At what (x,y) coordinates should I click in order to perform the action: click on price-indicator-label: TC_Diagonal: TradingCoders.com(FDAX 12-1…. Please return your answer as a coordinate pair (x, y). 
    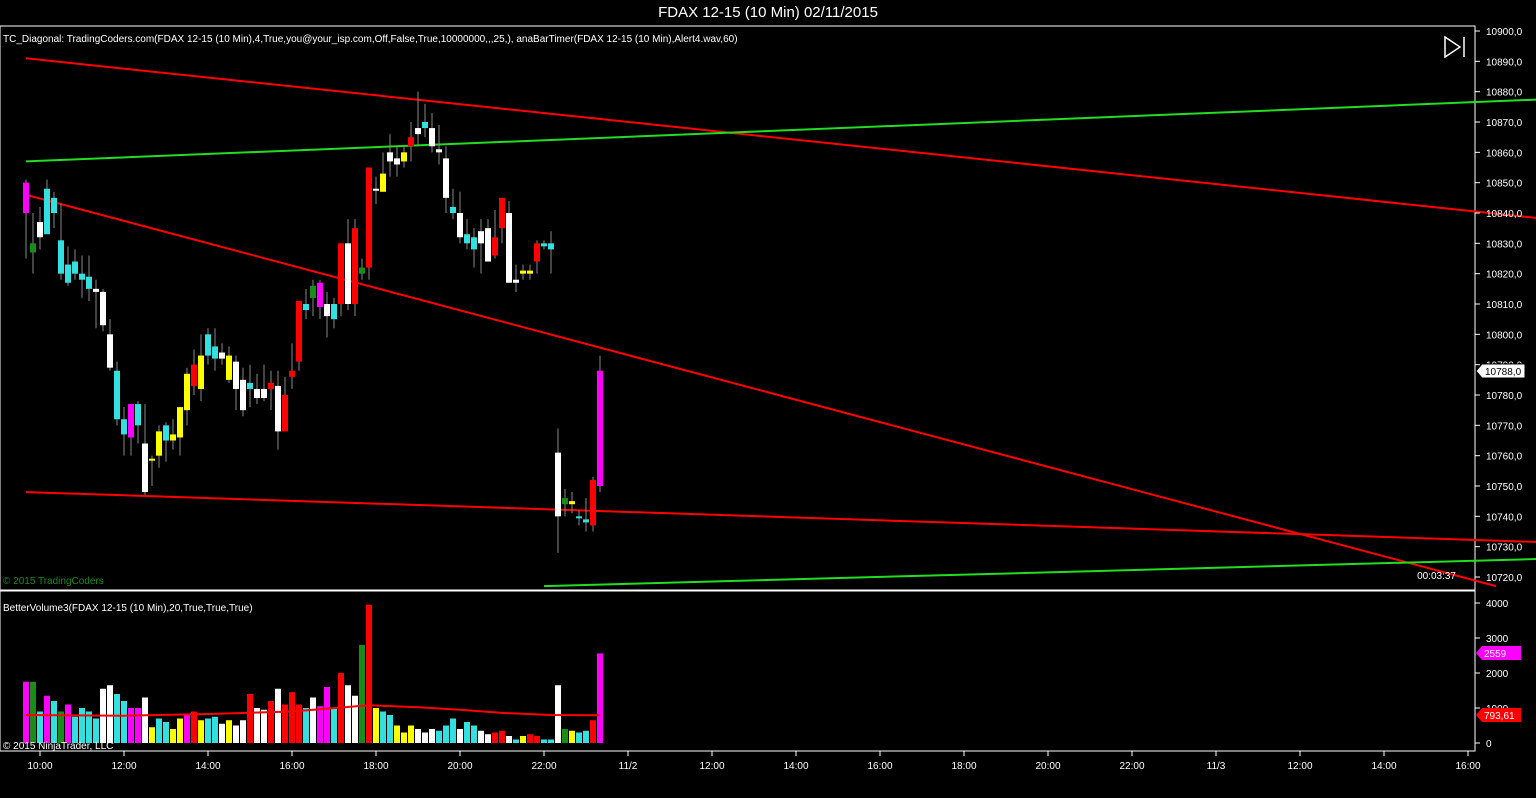
    Looking at the image, I should click on (370, 39).